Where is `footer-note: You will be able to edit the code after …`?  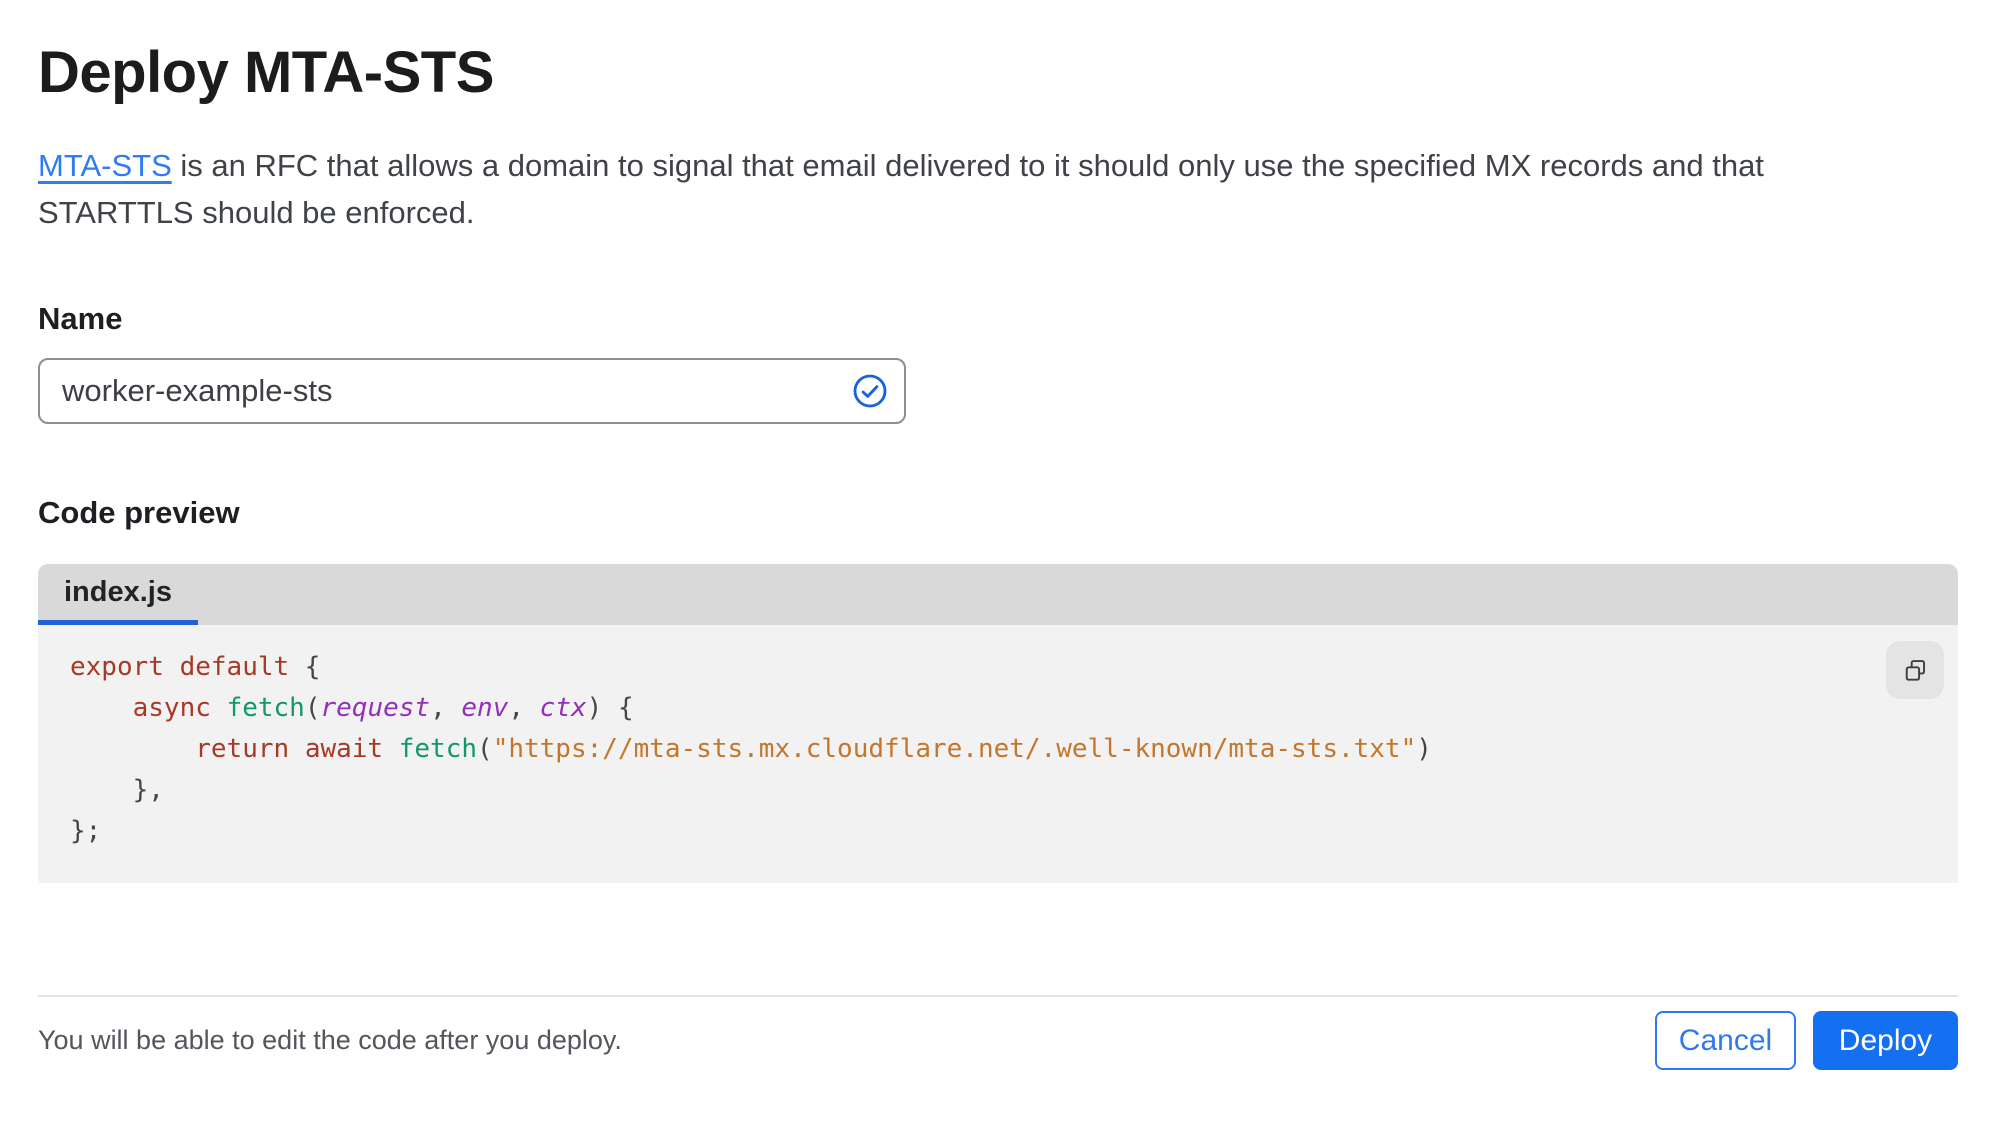 footer-note: You will be able to edit the code after … is located at coordinates (330, 1040).